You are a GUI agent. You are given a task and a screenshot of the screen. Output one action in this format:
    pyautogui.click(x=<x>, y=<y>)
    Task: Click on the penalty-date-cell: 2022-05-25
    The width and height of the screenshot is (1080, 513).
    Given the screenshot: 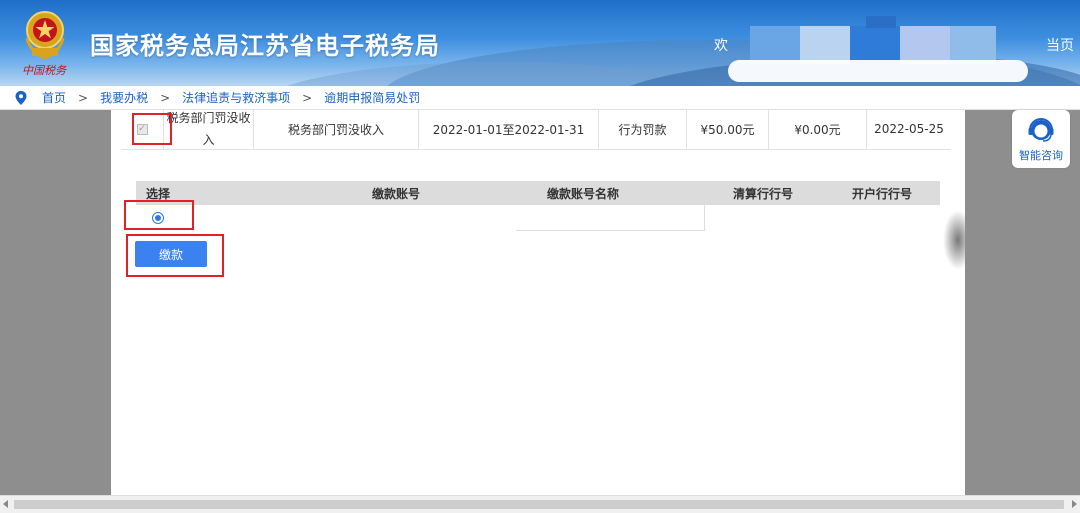 What is the action you would take?
    pyautogui.click(x=908, y=130)
    